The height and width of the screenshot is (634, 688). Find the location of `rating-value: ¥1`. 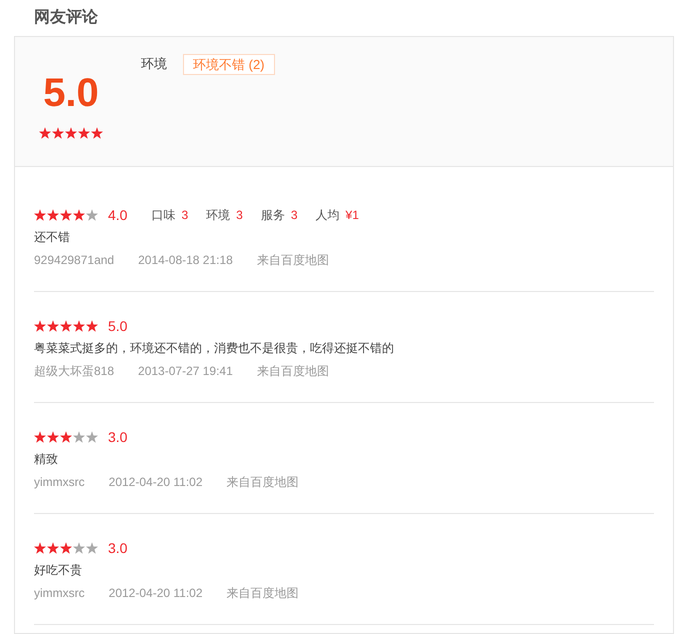

rating-value: ¥1 is located at coordinates (352, 215).